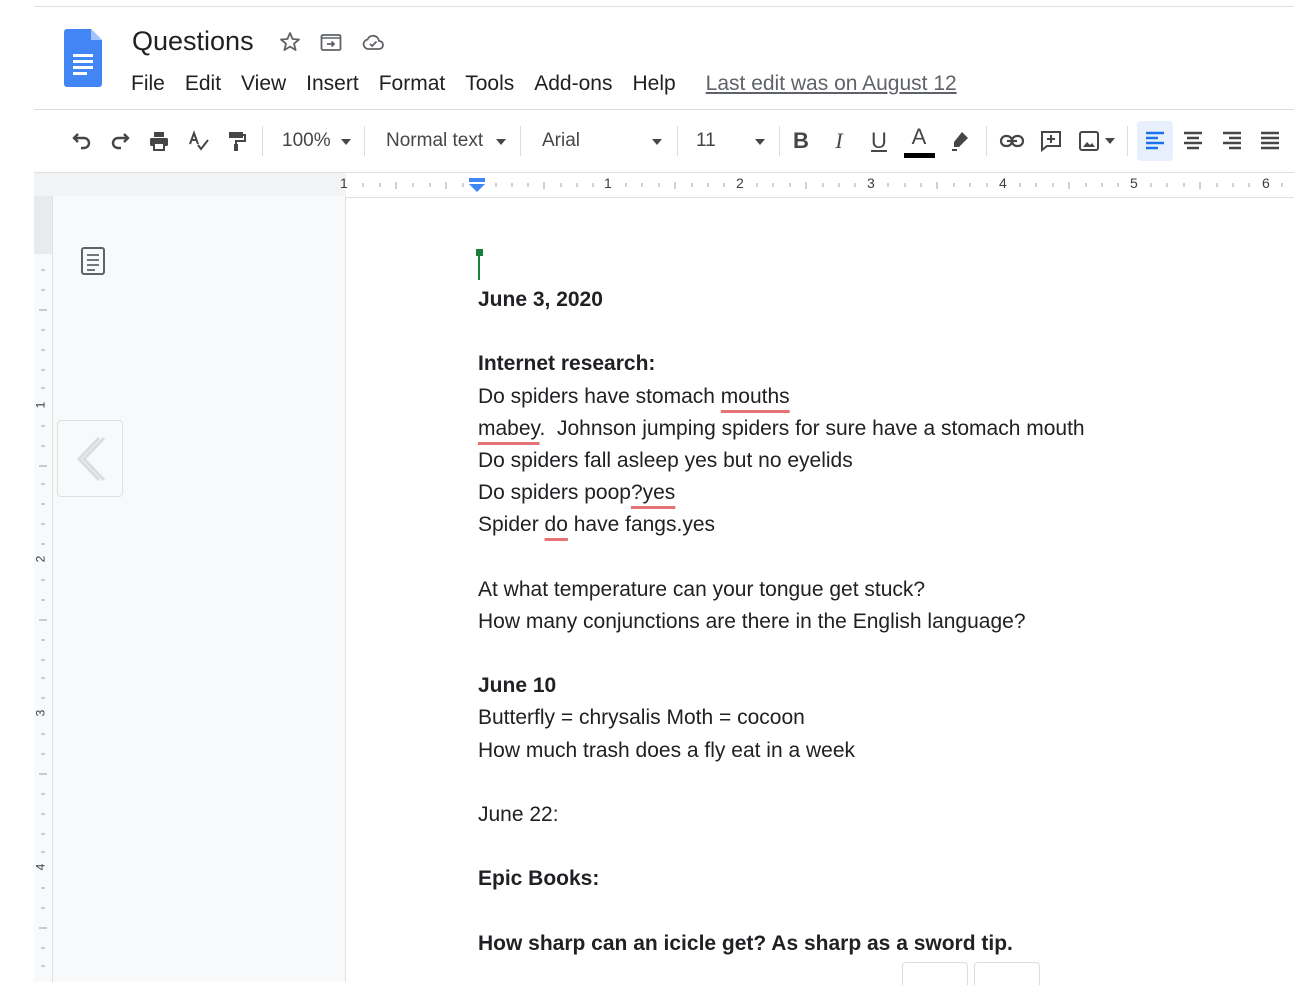 This screenshot has height=985, width=1294. Describe the element at coordinates (43, 225) in the screenshot. I see `vertical-ruler-margin` at that location.